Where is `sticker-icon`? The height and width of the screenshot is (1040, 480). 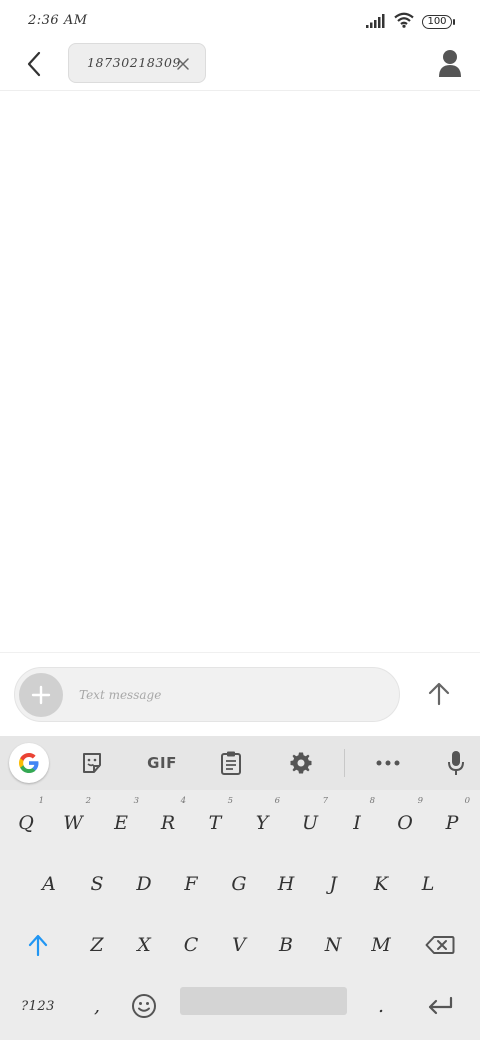
sticker-icon is located at coordinates (92, 763).